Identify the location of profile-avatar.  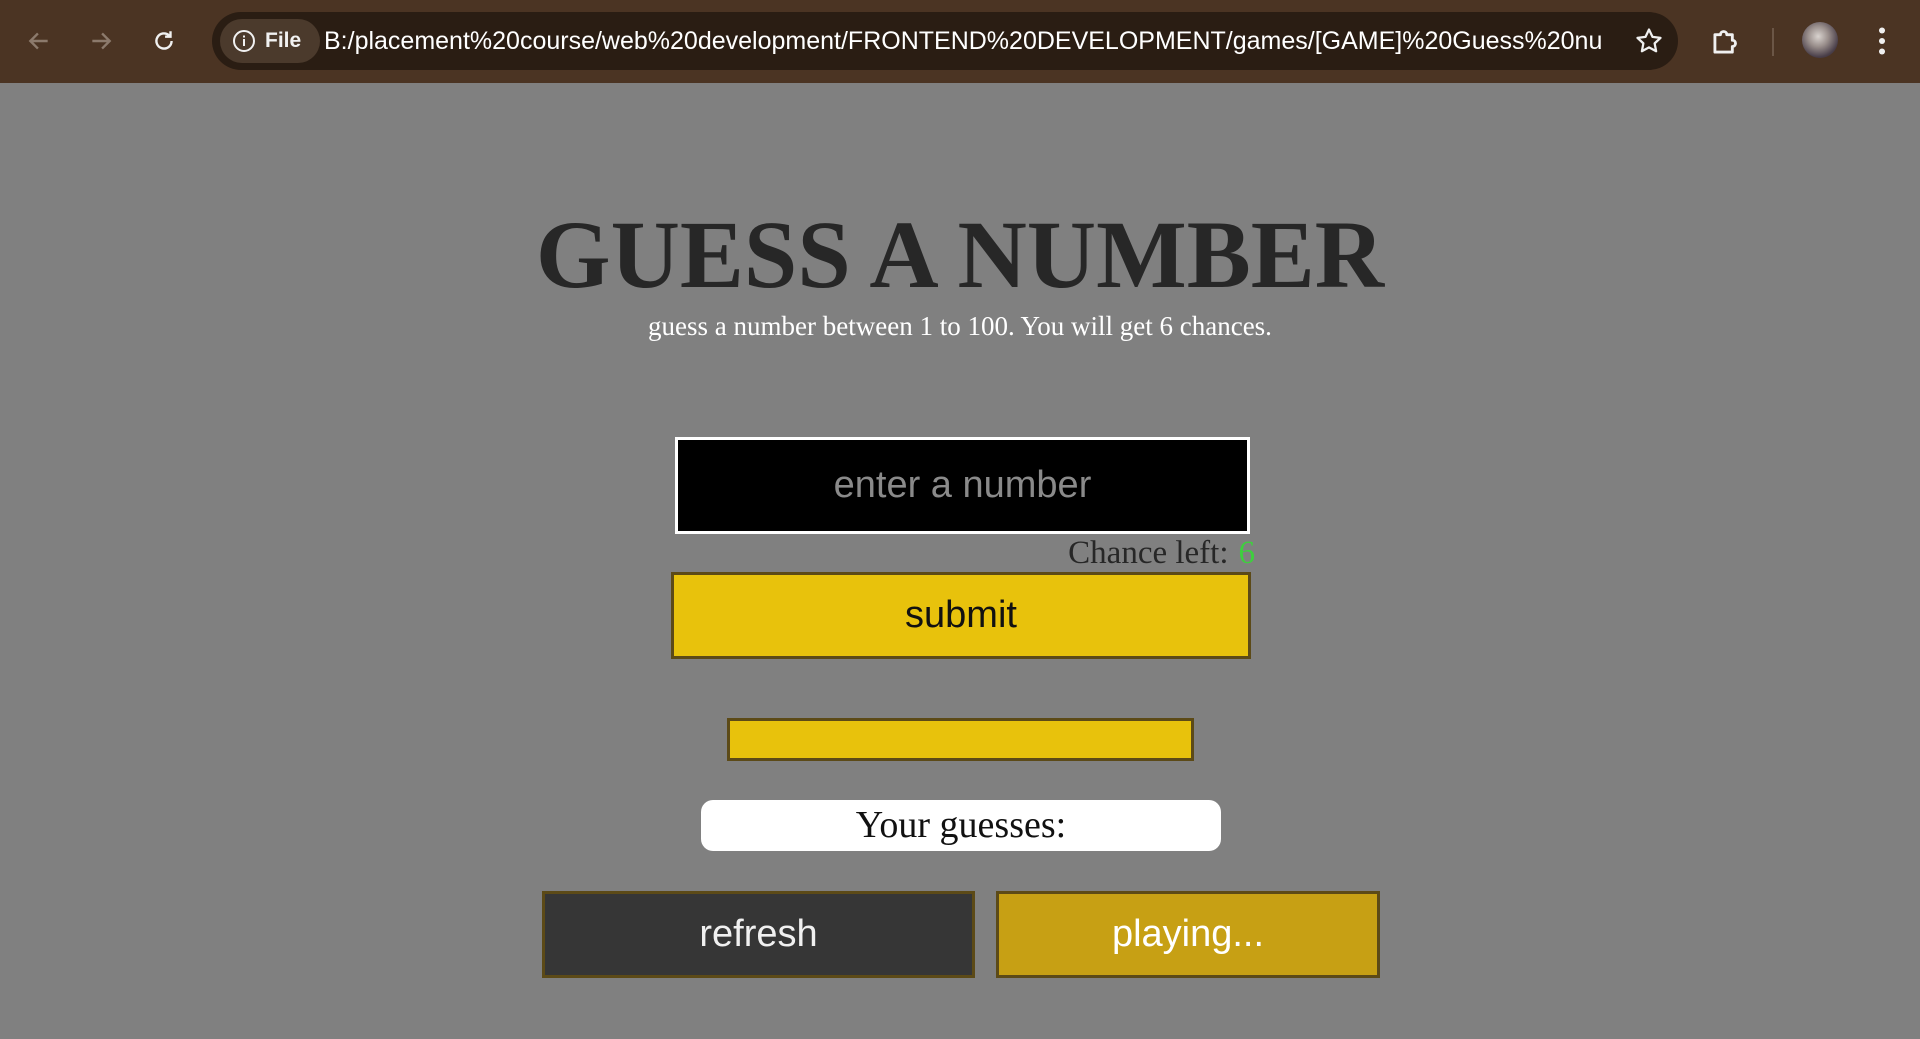
(1820, 40).